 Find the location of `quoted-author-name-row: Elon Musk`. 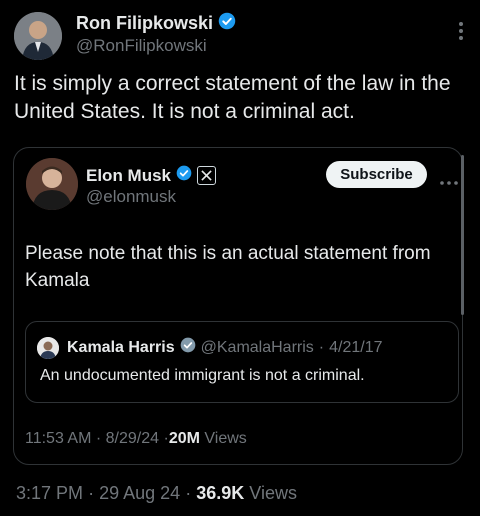

quoted-author-name-row: Elon Musk is located at coordinates (151, 175).